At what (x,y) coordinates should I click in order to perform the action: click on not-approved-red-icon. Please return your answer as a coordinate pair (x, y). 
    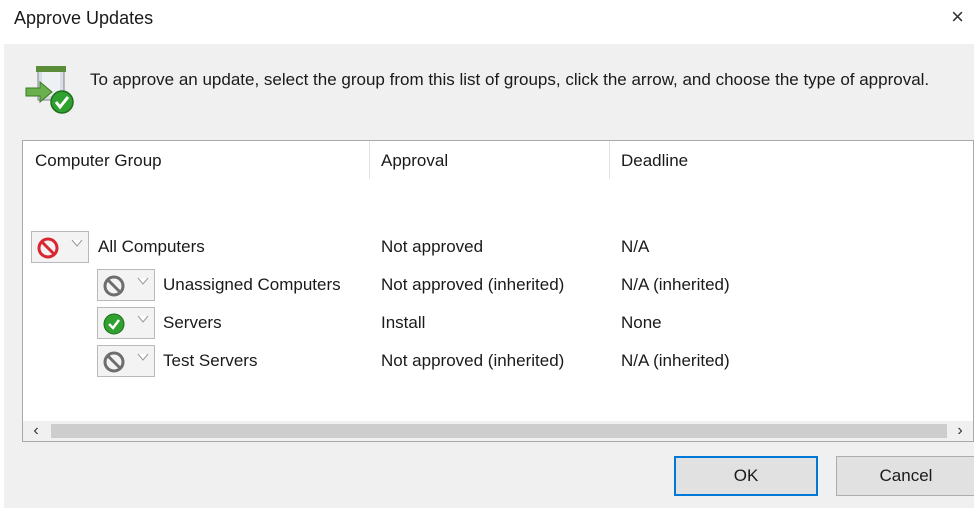
    Looking at the image, I should click on (48, 248).